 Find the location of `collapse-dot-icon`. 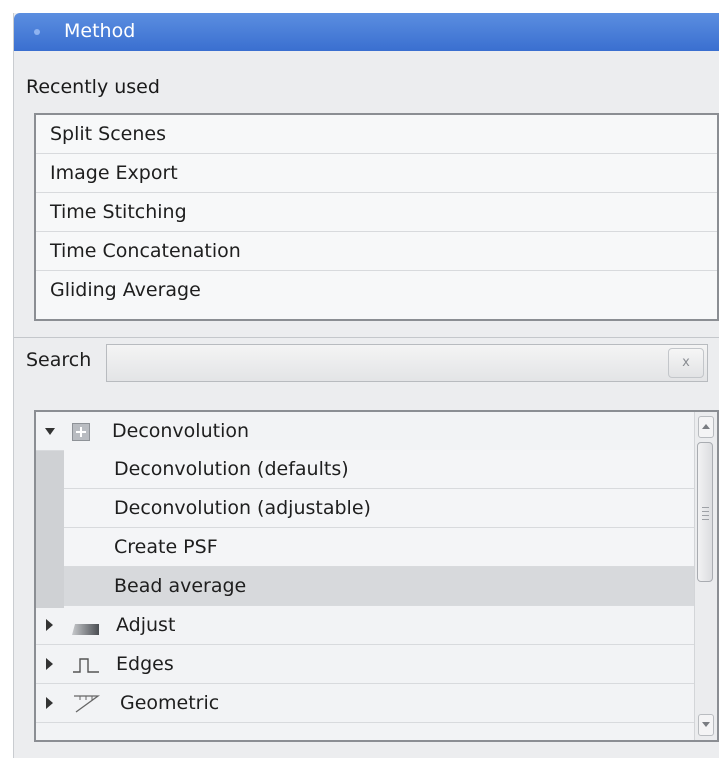

collapse-dot-icon is located at coordinates (37, 32).